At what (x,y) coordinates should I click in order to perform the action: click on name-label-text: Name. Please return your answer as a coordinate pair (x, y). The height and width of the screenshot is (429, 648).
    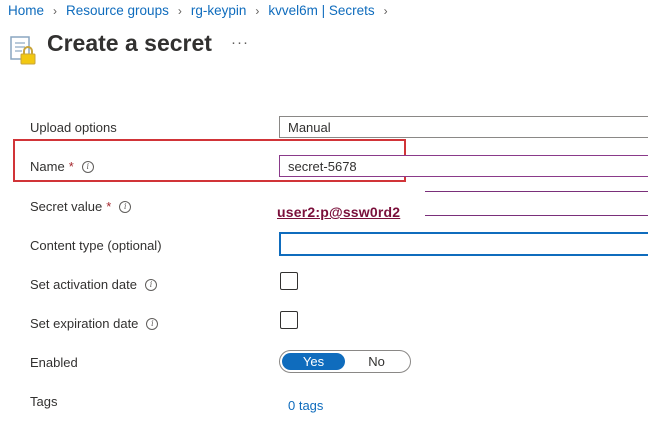
    Looking at the image, I should click on (47, 166).